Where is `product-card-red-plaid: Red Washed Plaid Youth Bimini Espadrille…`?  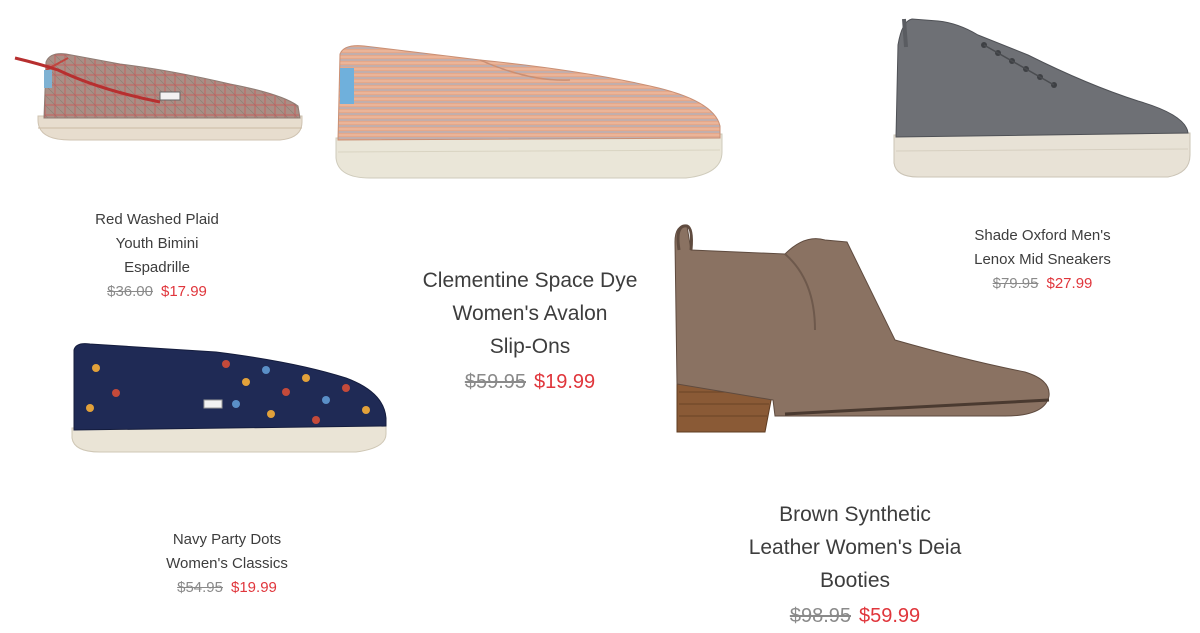
product-card-red-plaid: Red Washed Plaid Youth Bimini Espadrille… is located at coordinates (157, 256).